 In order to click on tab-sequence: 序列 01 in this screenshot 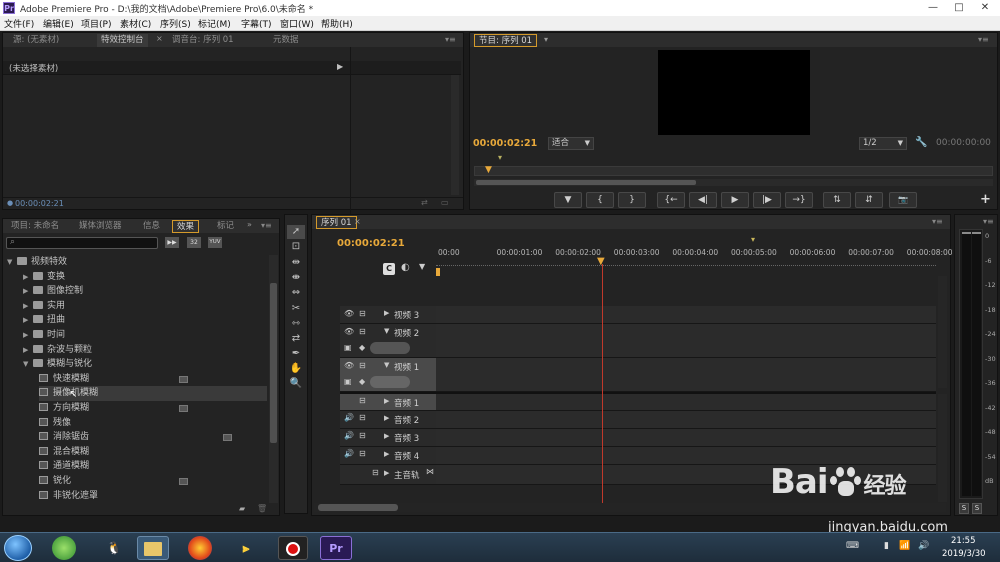, I will do `click(336, 222)`.